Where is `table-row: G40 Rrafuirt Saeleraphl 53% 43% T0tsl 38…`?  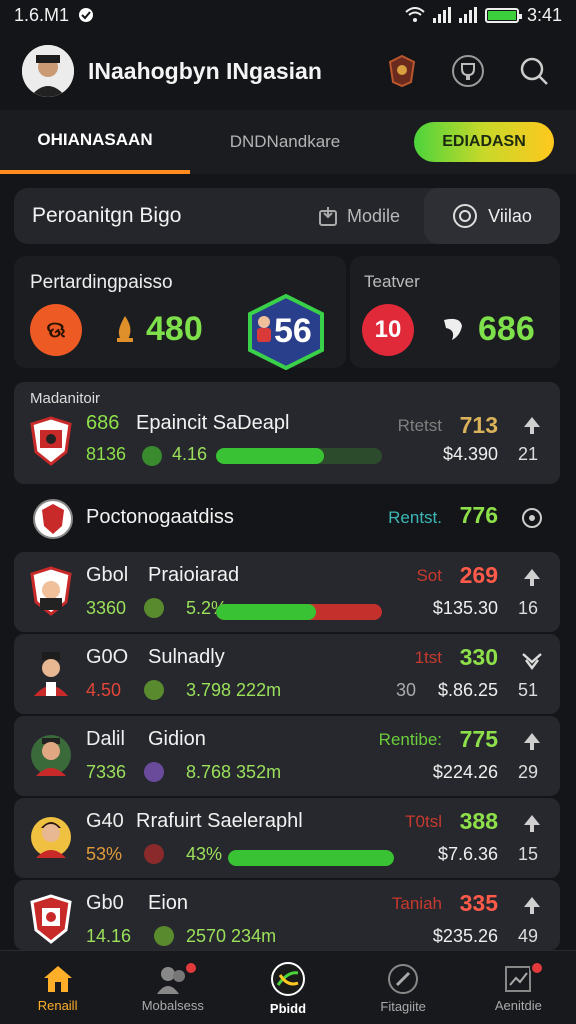
table-row: G40 Rrafuirt Saeleraphl 53% 43% T0tsl 38… is located at coordinates (287, 838).